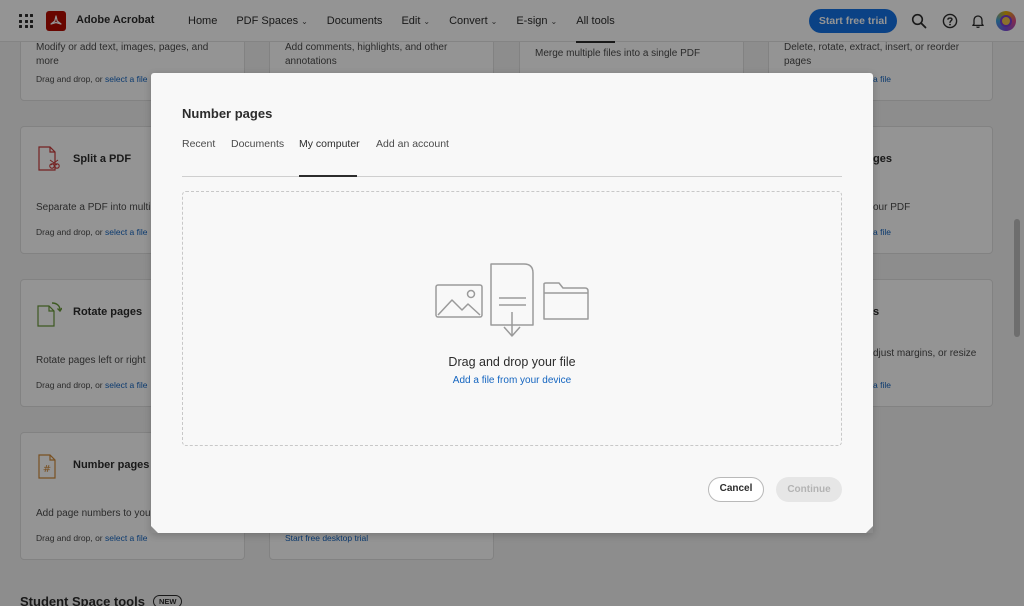  I want to click on tab-add-account: Add an account, so click(412, 157).